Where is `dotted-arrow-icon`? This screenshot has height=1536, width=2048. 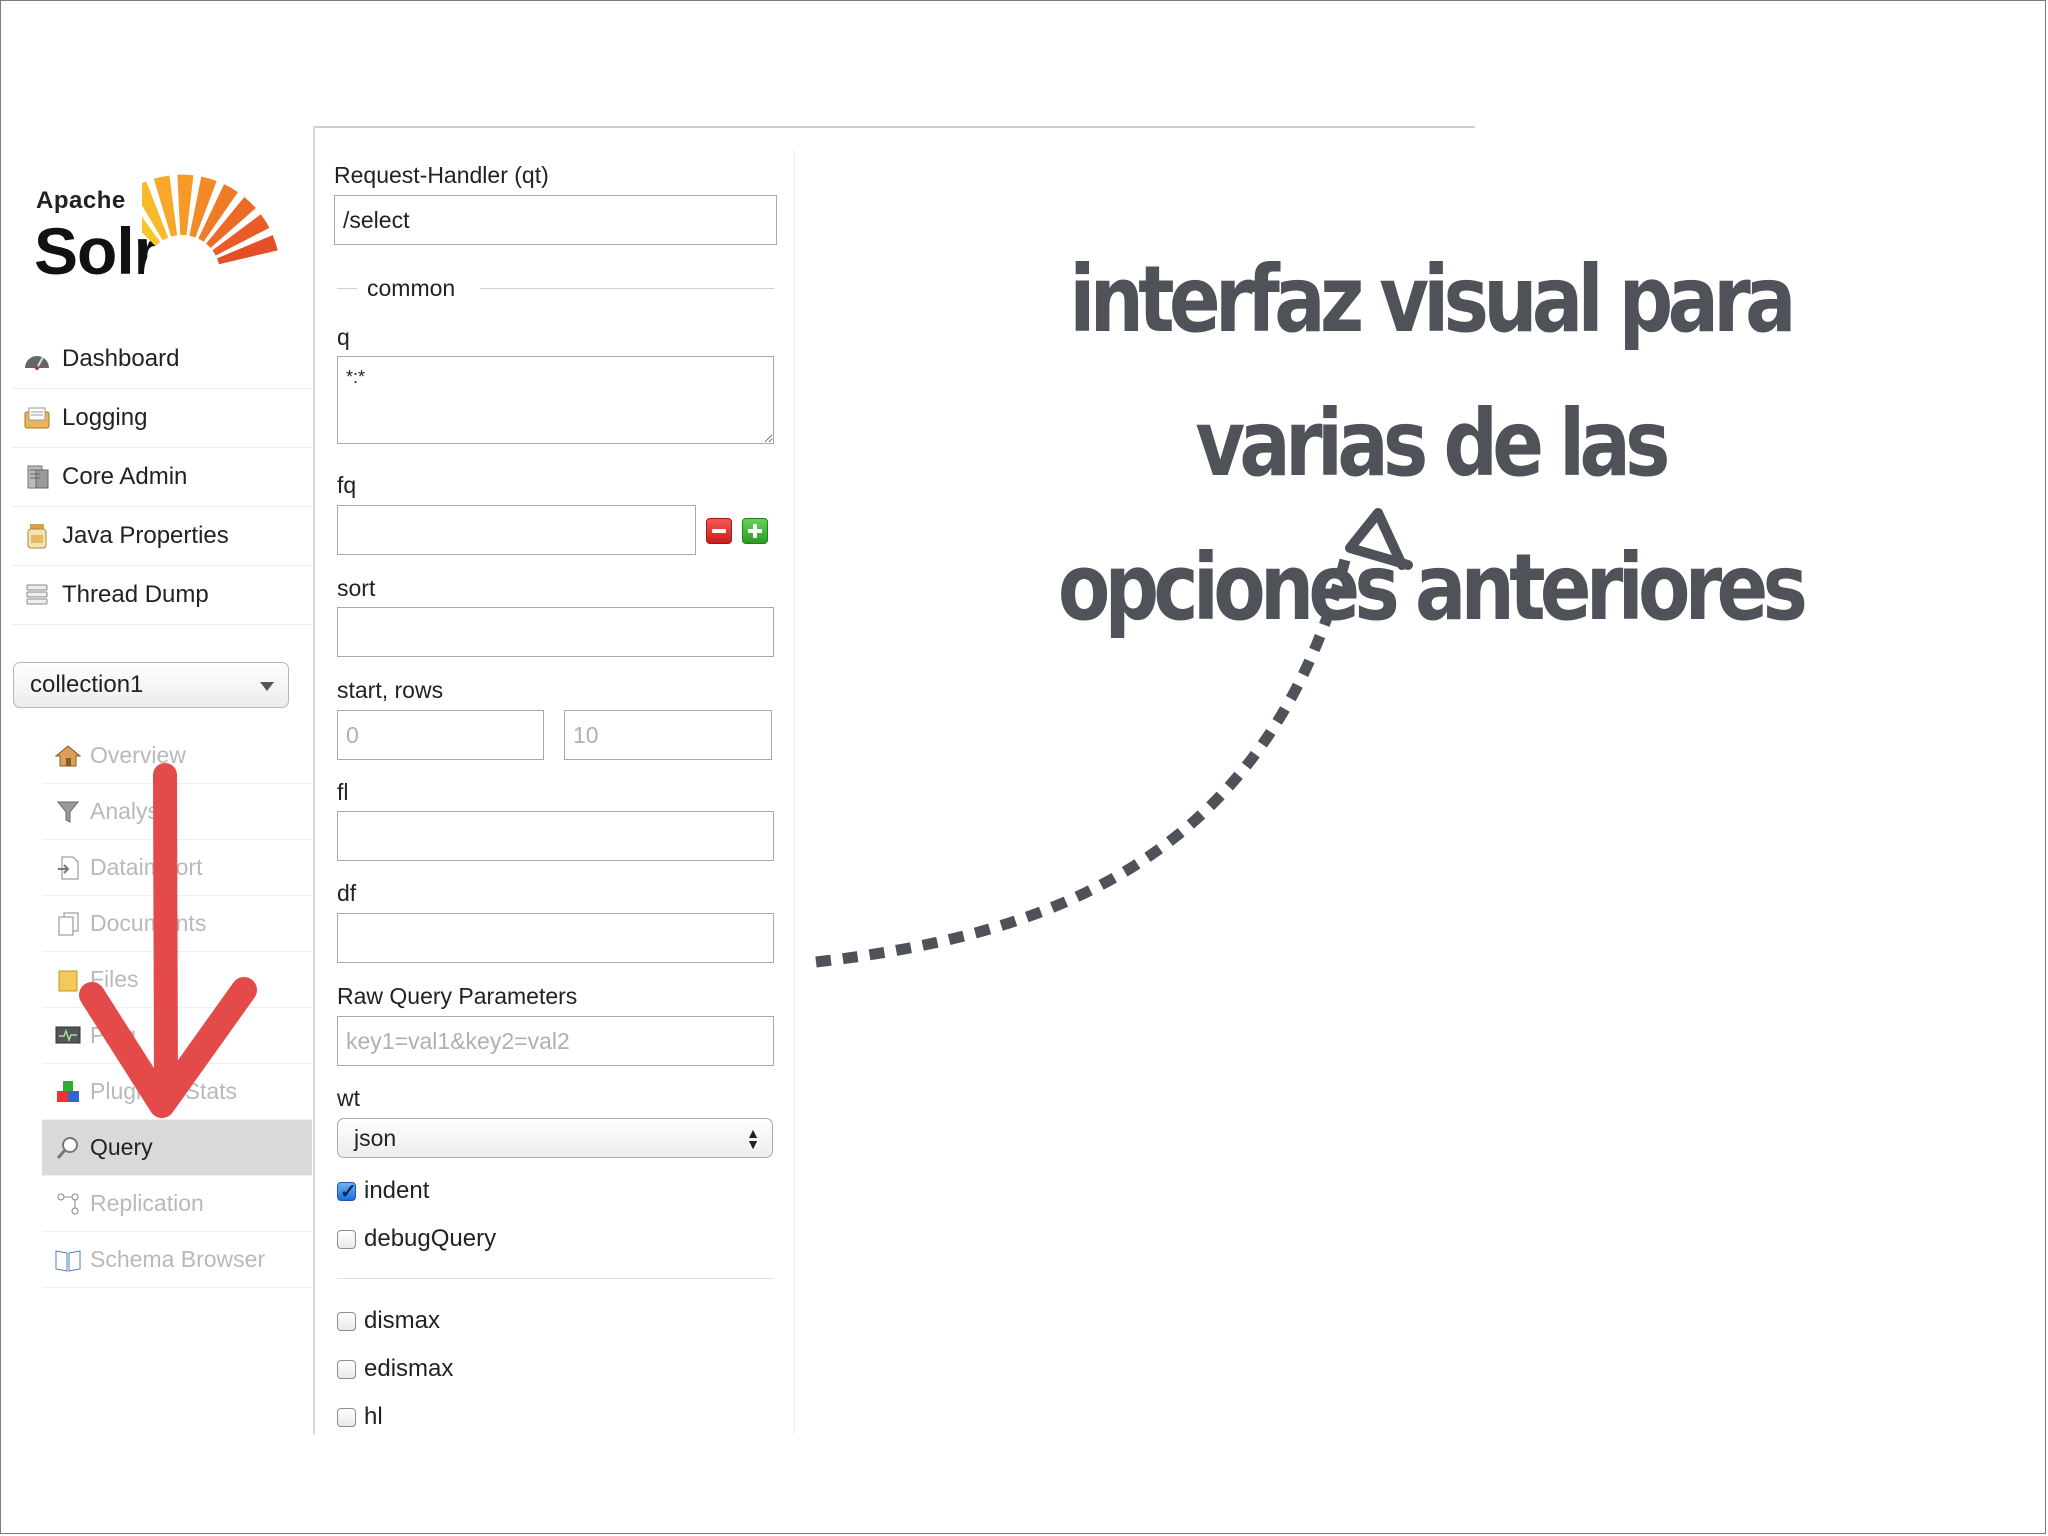
dotted-arrow-icon is located at coordinates (1114, 738).